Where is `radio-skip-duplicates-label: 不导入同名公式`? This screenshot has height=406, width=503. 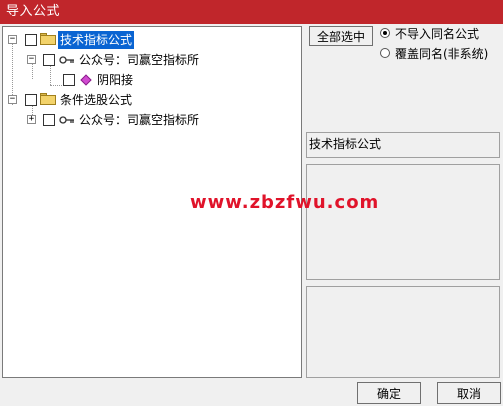 radio-skip-duplicates-label: 不导入同名公式 is located at coordinates (437, 33).